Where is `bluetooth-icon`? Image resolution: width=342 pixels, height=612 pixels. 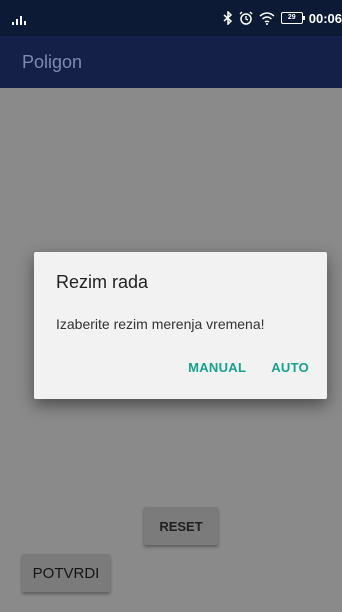
bluetooth-icon is located at coordinates (227, 18).